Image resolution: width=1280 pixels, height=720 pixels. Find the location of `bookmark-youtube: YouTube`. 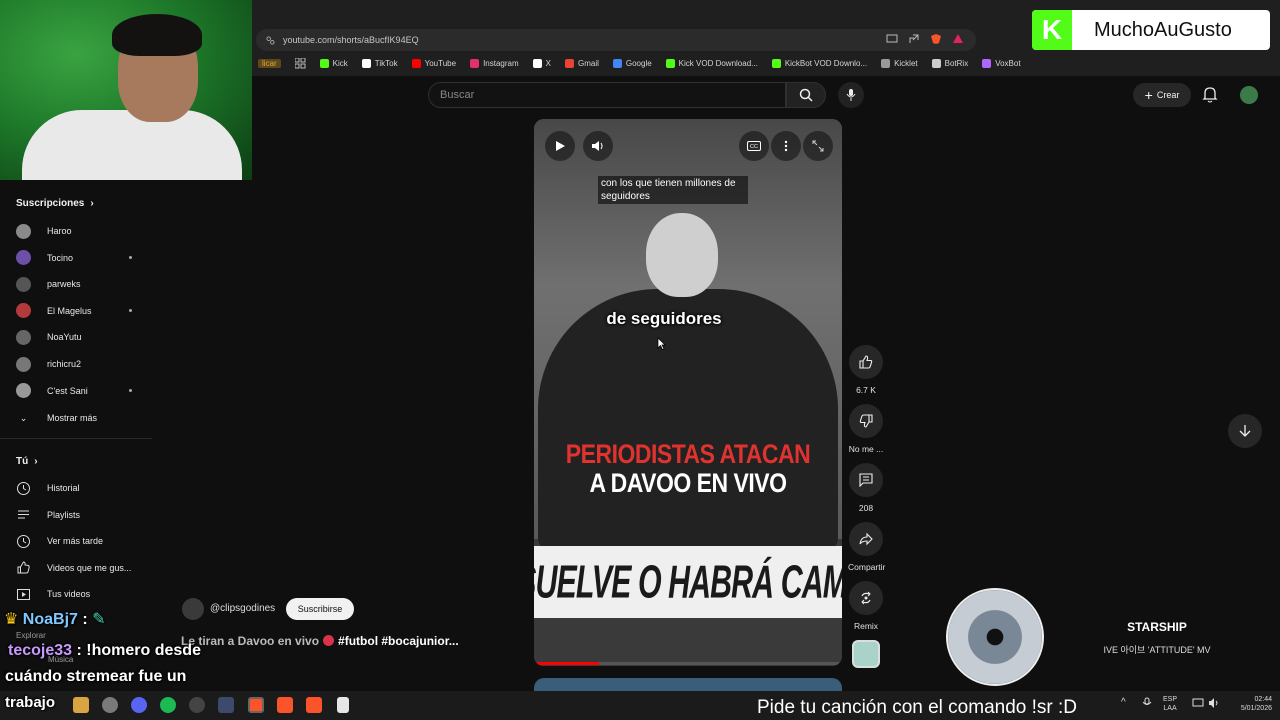

bookmark-youtube: YouTube is located at coordinates (434, 63).